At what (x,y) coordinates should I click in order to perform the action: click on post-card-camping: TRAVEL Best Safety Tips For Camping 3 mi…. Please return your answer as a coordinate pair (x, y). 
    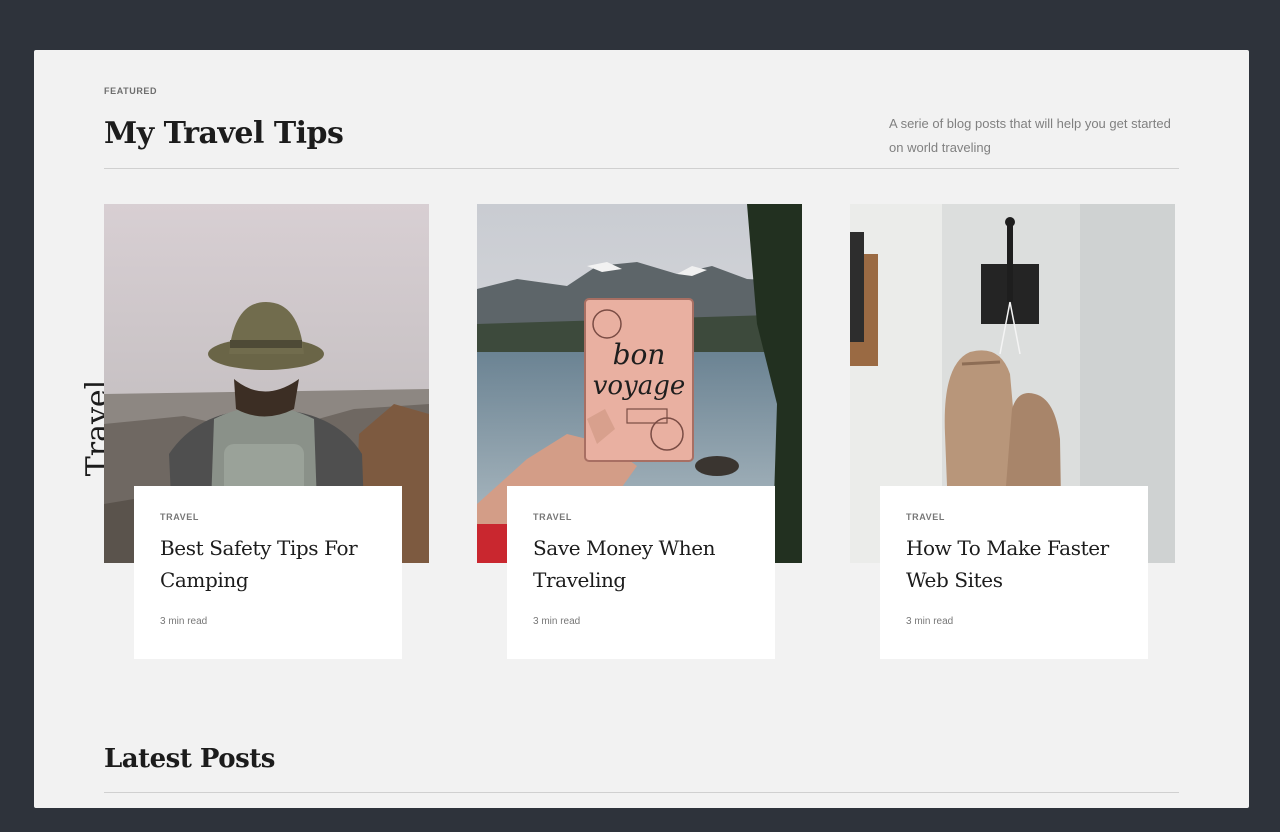
    Looking at the image, I should click on (266, 431).